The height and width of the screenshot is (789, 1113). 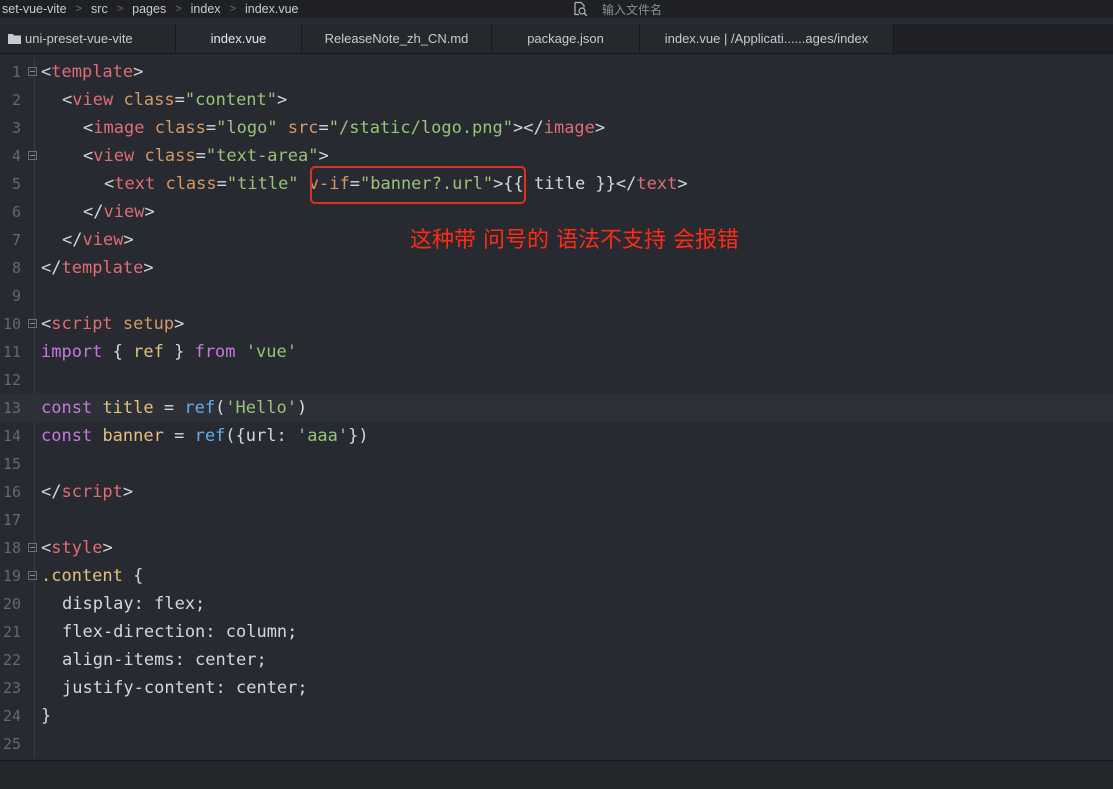 I want to click on code-token: "/static/logo.png", so click(x=420, y=128).